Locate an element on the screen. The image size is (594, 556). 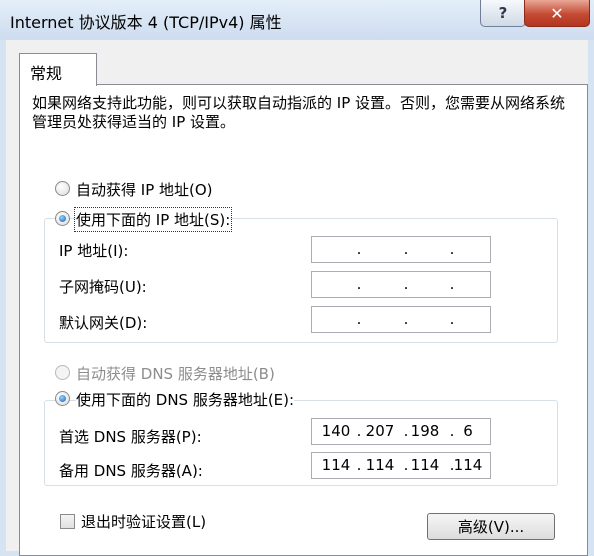
tab-general-label: 常规 is located at coordinates (46, 73).